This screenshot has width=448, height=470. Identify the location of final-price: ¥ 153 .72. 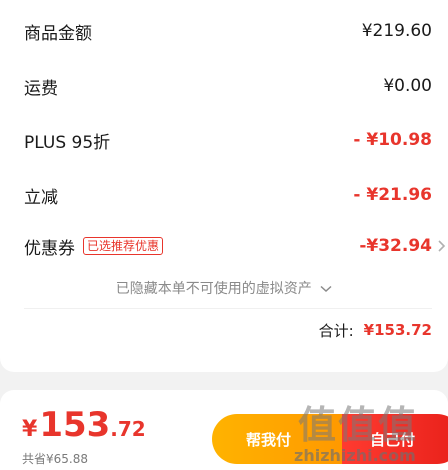
(84, 425).